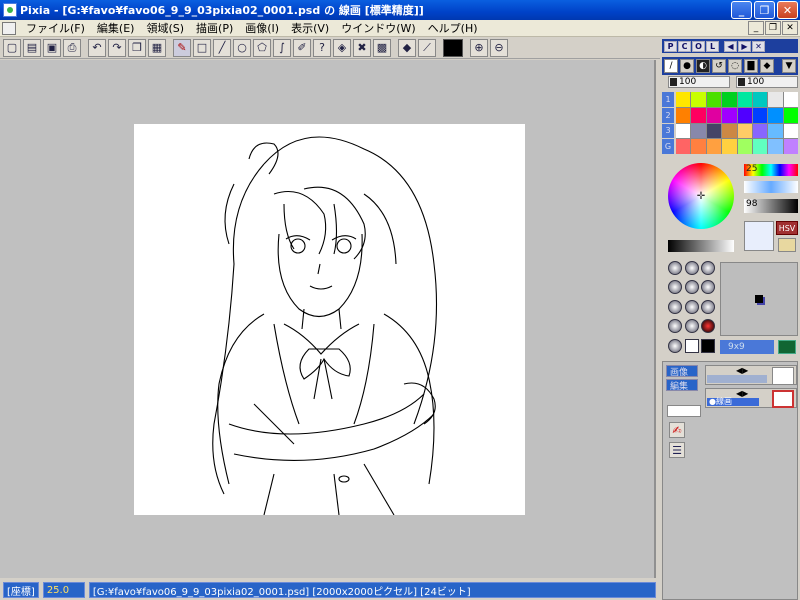 The image size is (800, 600). I want to click on mdi-close-button: ✕, so click(790, 28).